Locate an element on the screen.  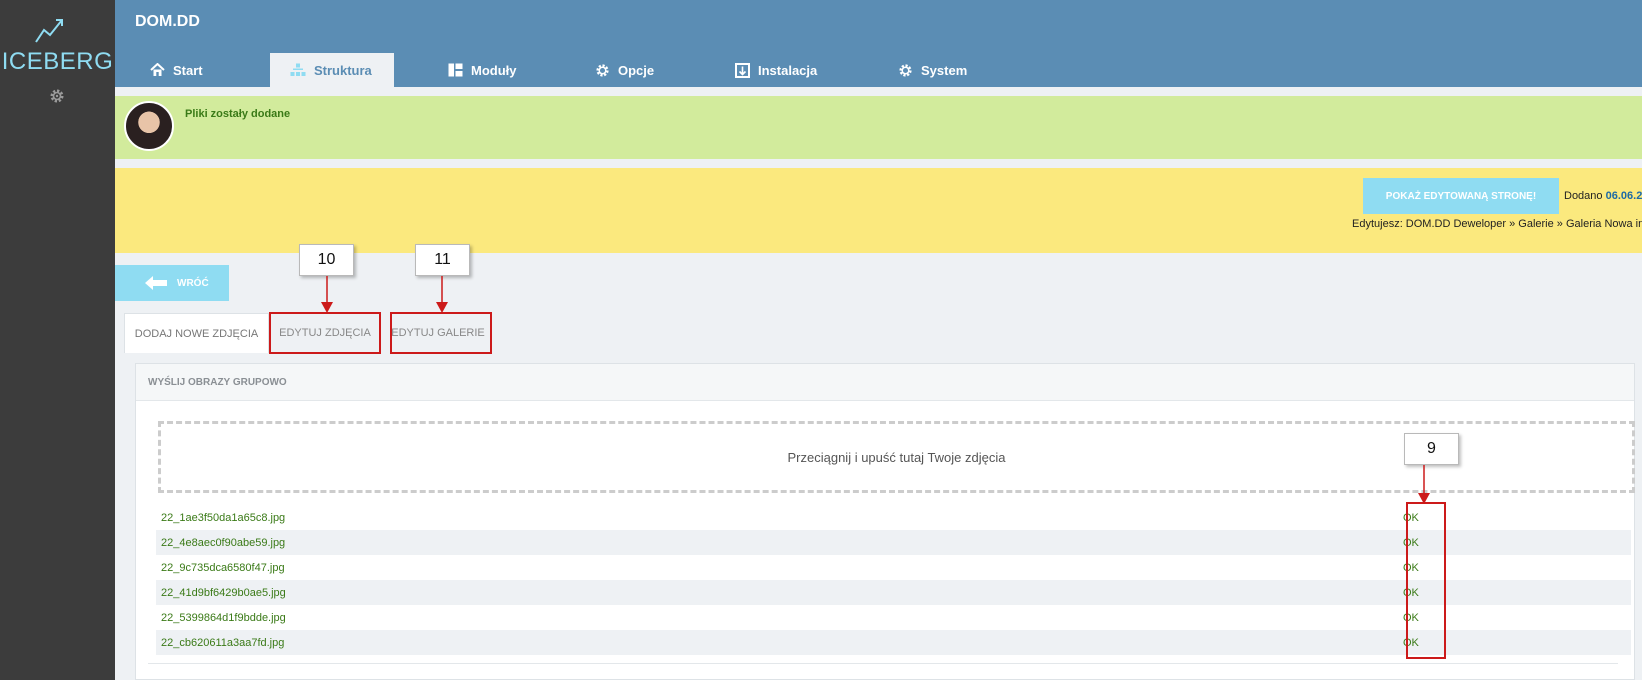
tab-label: System is located at coordinates (944, 70).